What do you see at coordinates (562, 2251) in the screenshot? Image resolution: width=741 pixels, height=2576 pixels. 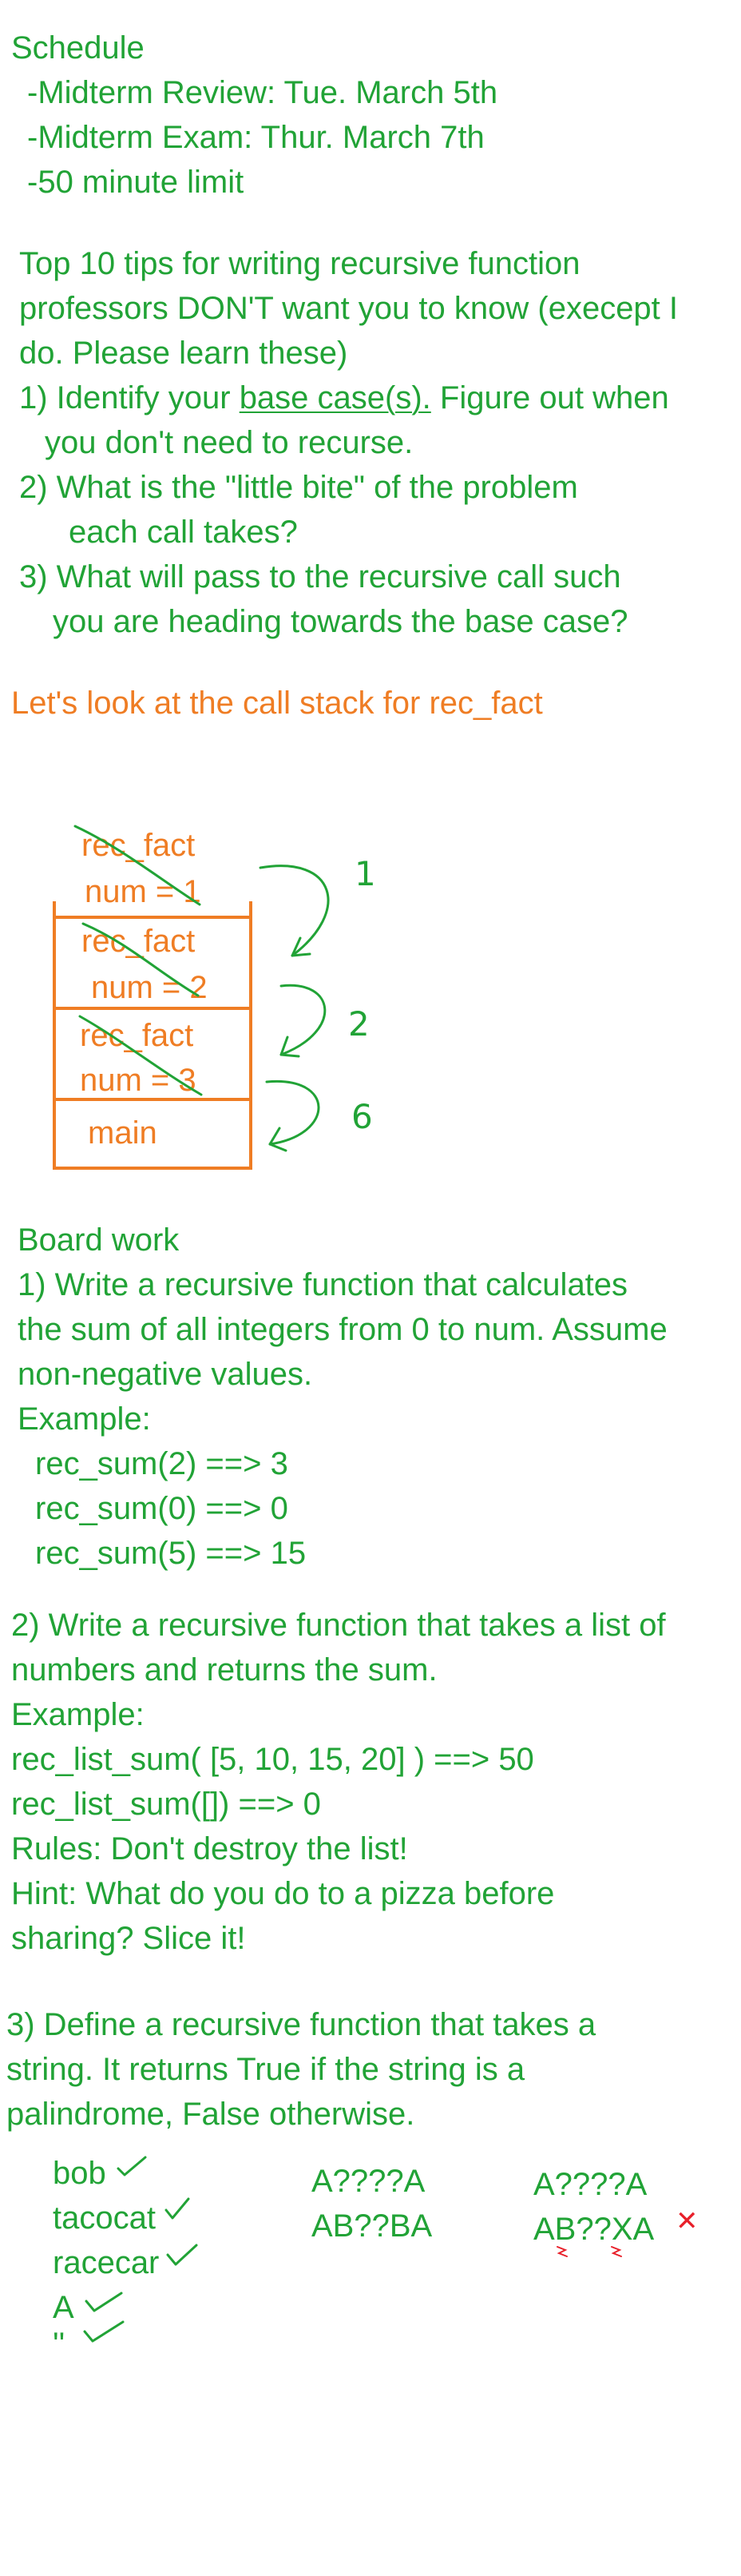 I see `mismatch-tick-b-icon` at bounding box center [562, 2251].